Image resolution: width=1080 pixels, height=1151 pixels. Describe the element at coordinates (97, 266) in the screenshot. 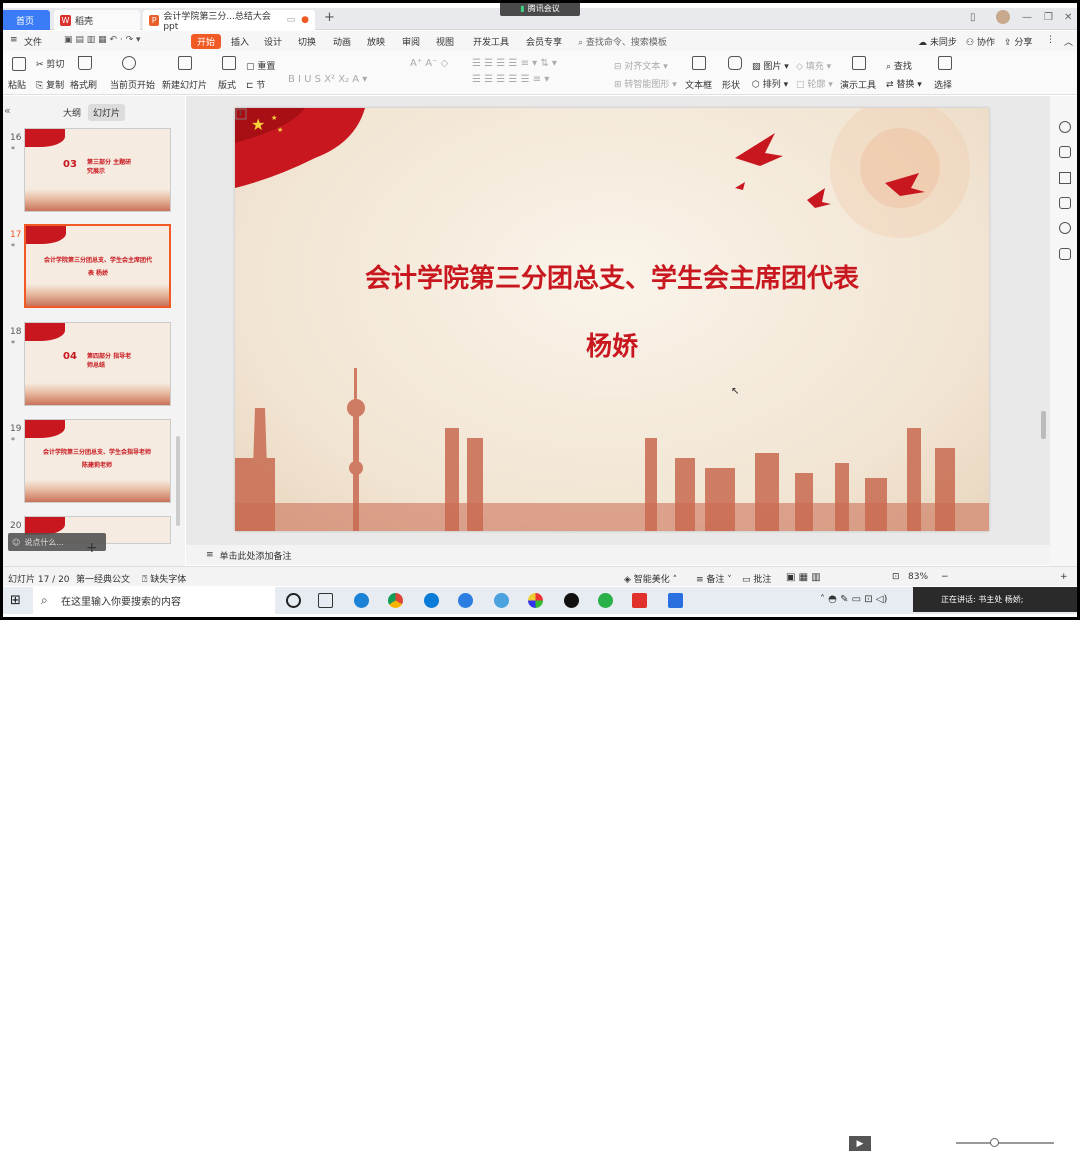

I see `slide-thumbnail-17: 会计学院第三分团总支、学生会主席团代表 杨娇` at that location.